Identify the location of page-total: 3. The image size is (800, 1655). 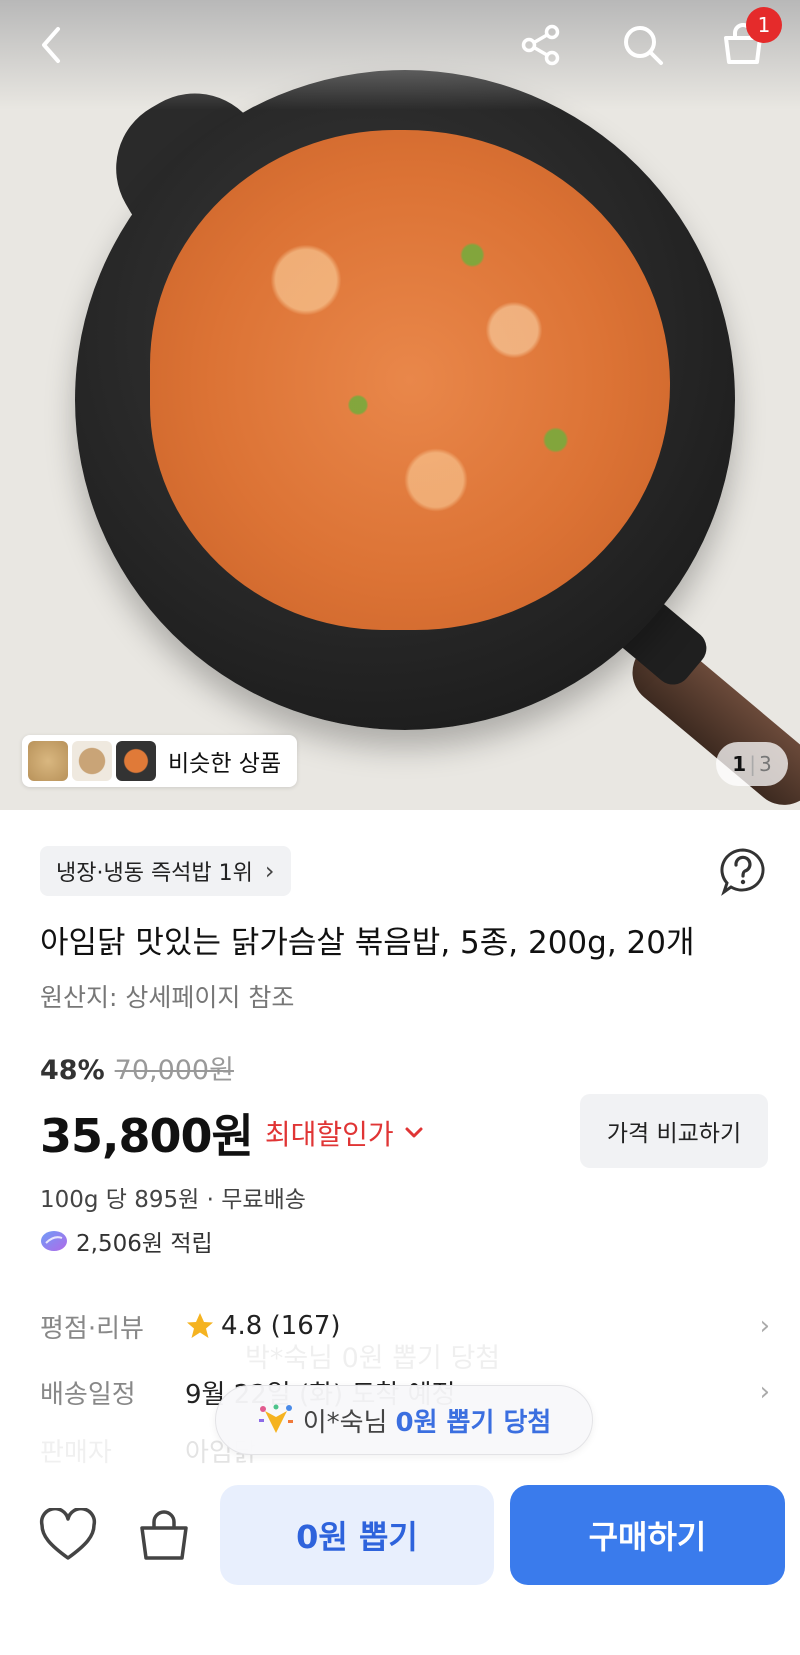
(765, 764).